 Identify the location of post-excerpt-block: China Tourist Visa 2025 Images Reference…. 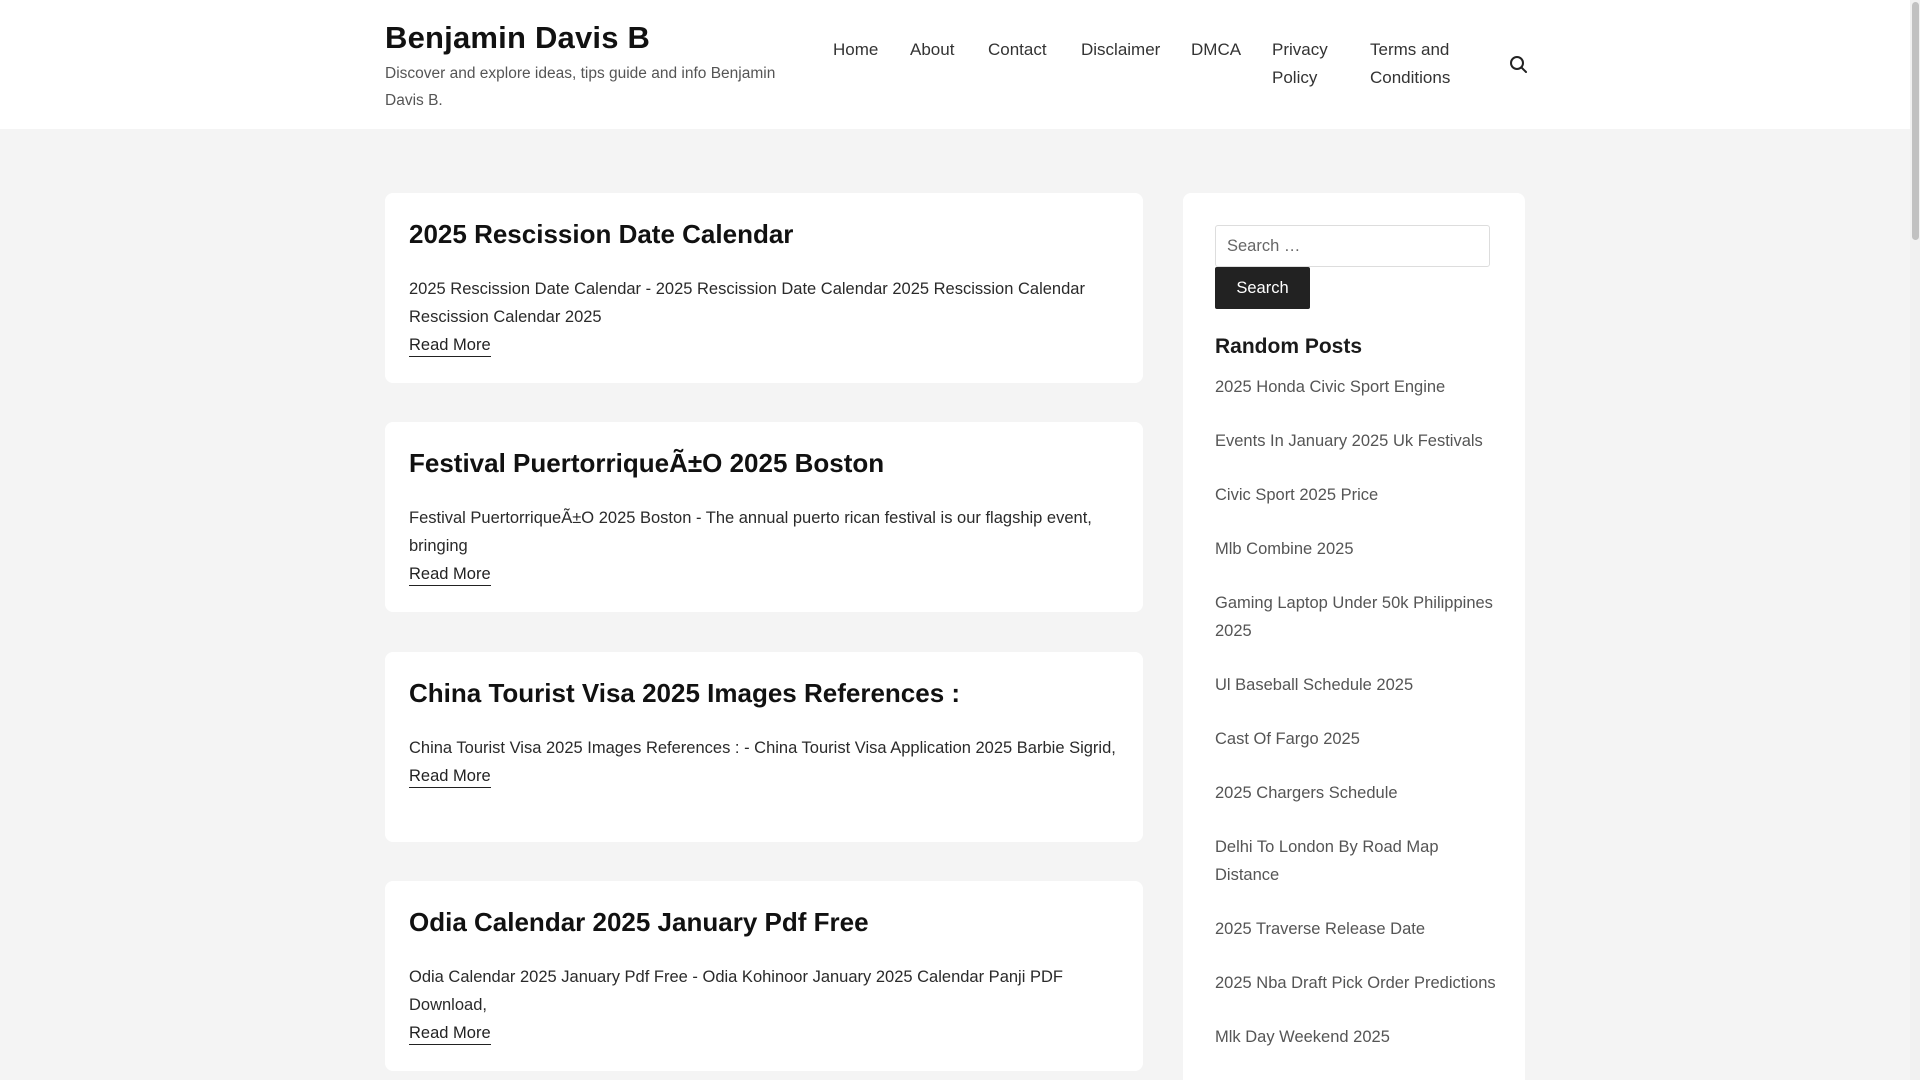
(765, 762).